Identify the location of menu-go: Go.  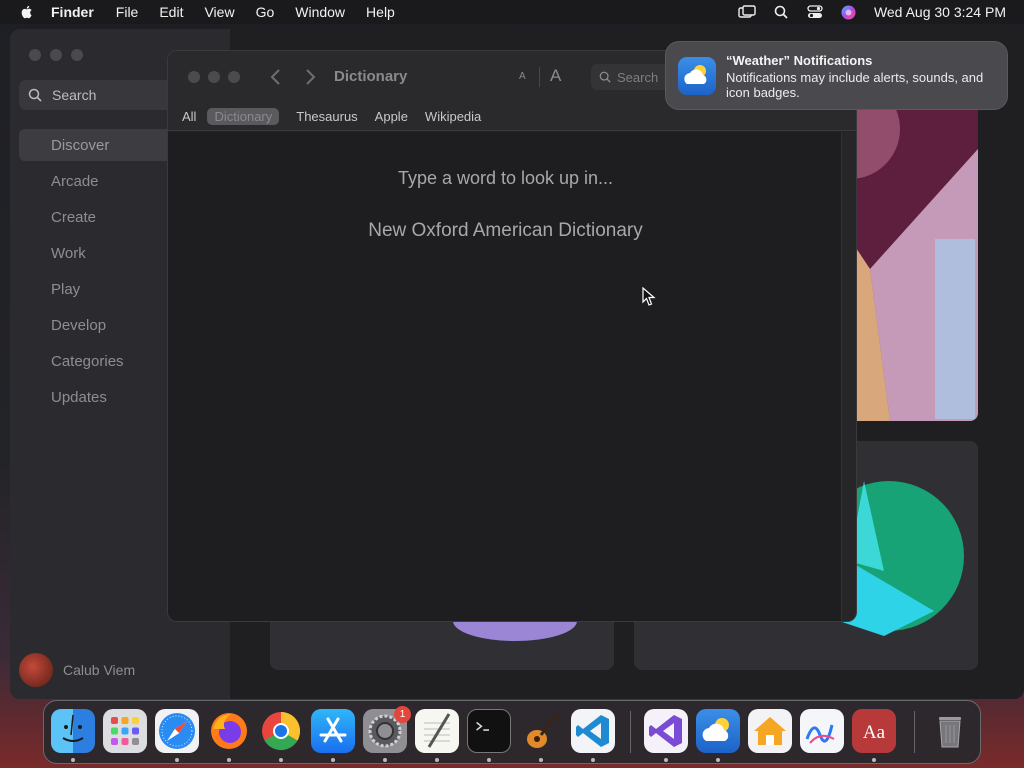
(265, 12).